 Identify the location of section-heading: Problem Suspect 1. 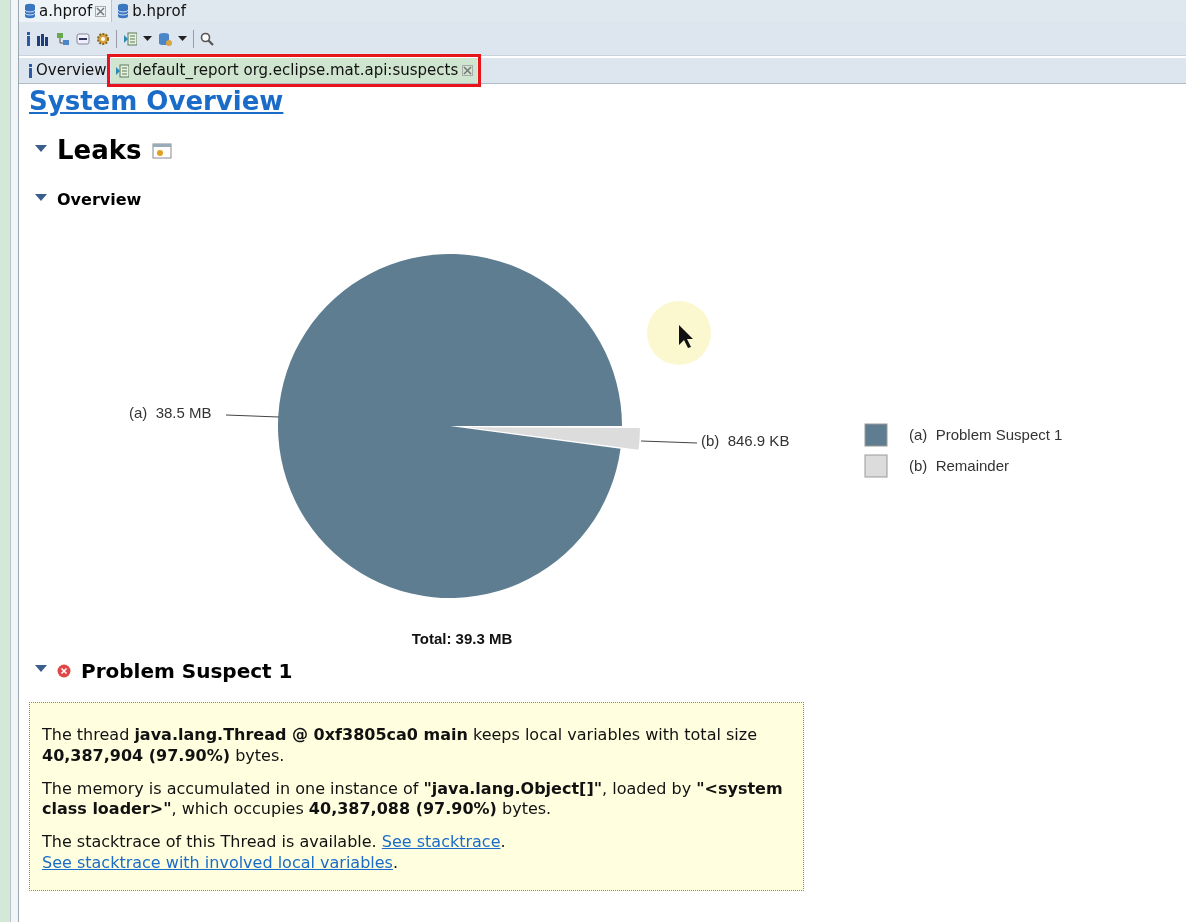
(187, 671).